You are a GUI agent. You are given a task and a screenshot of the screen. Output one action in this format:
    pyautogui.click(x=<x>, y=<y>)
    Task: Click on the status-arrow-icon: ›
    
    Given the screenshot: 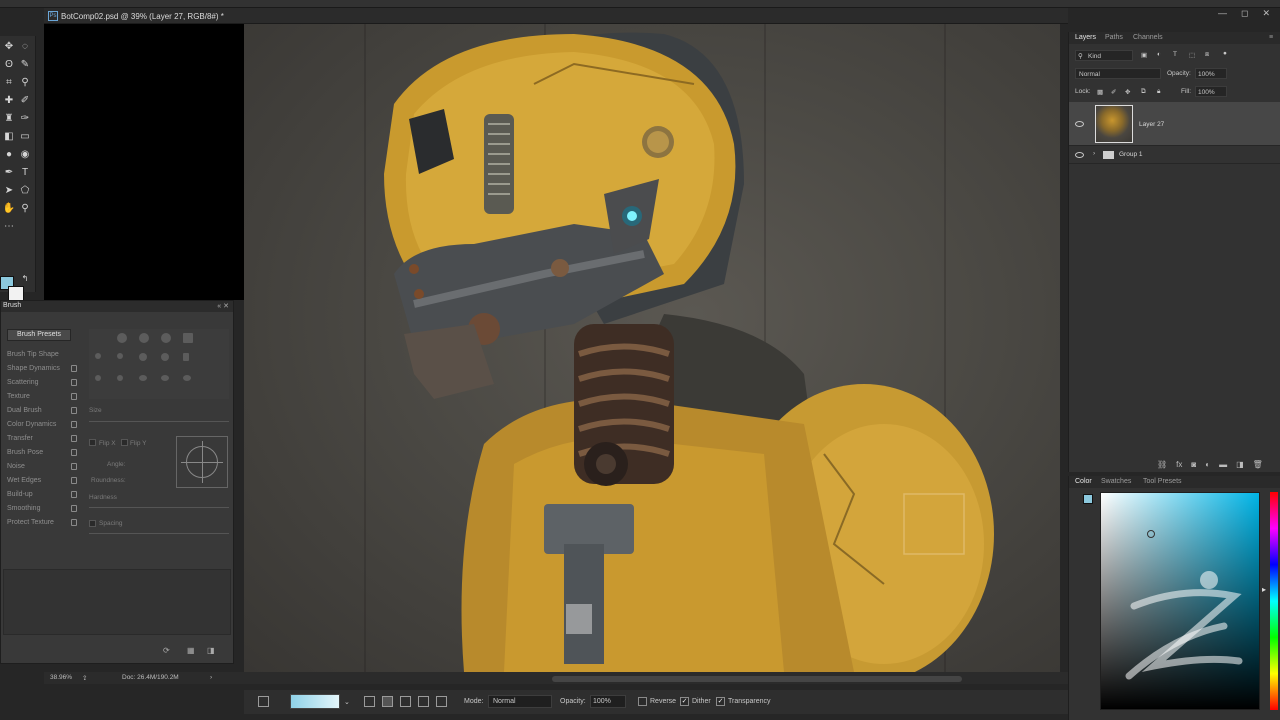 What is the action you would take?
    pyautogui.click(x=211, y=677)
    